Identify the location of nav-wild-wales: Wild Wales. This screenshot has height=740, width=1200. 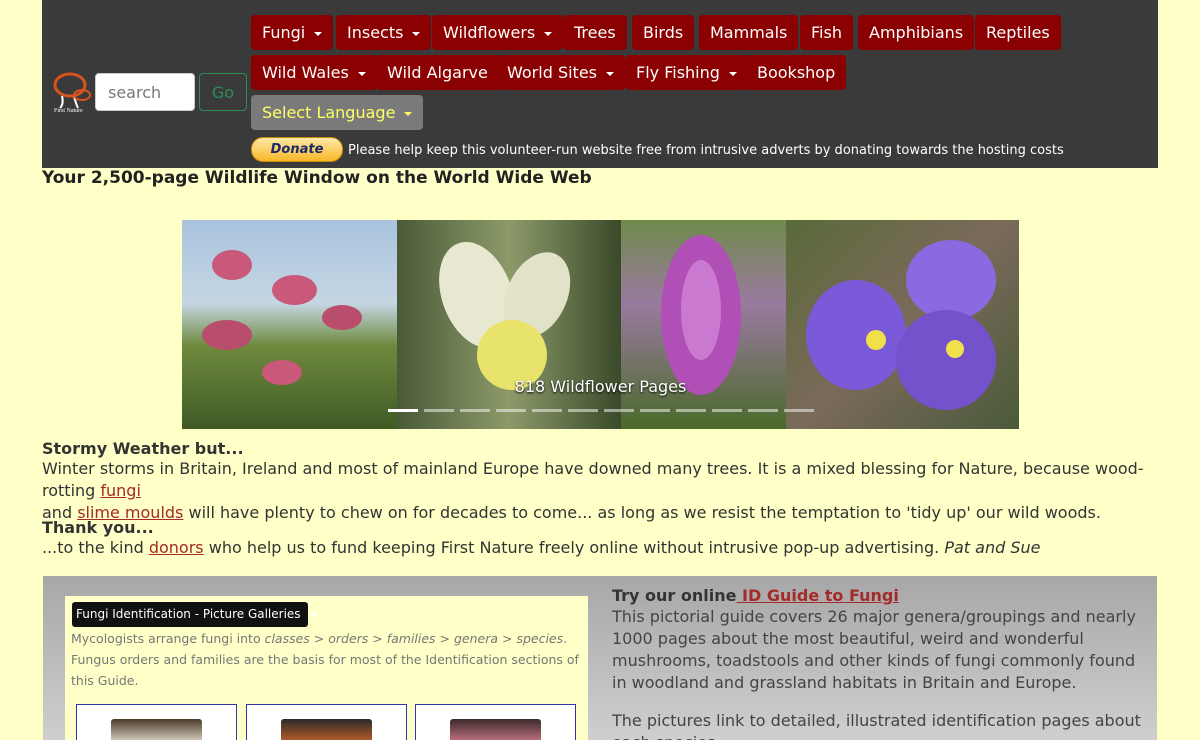
(314, 72).